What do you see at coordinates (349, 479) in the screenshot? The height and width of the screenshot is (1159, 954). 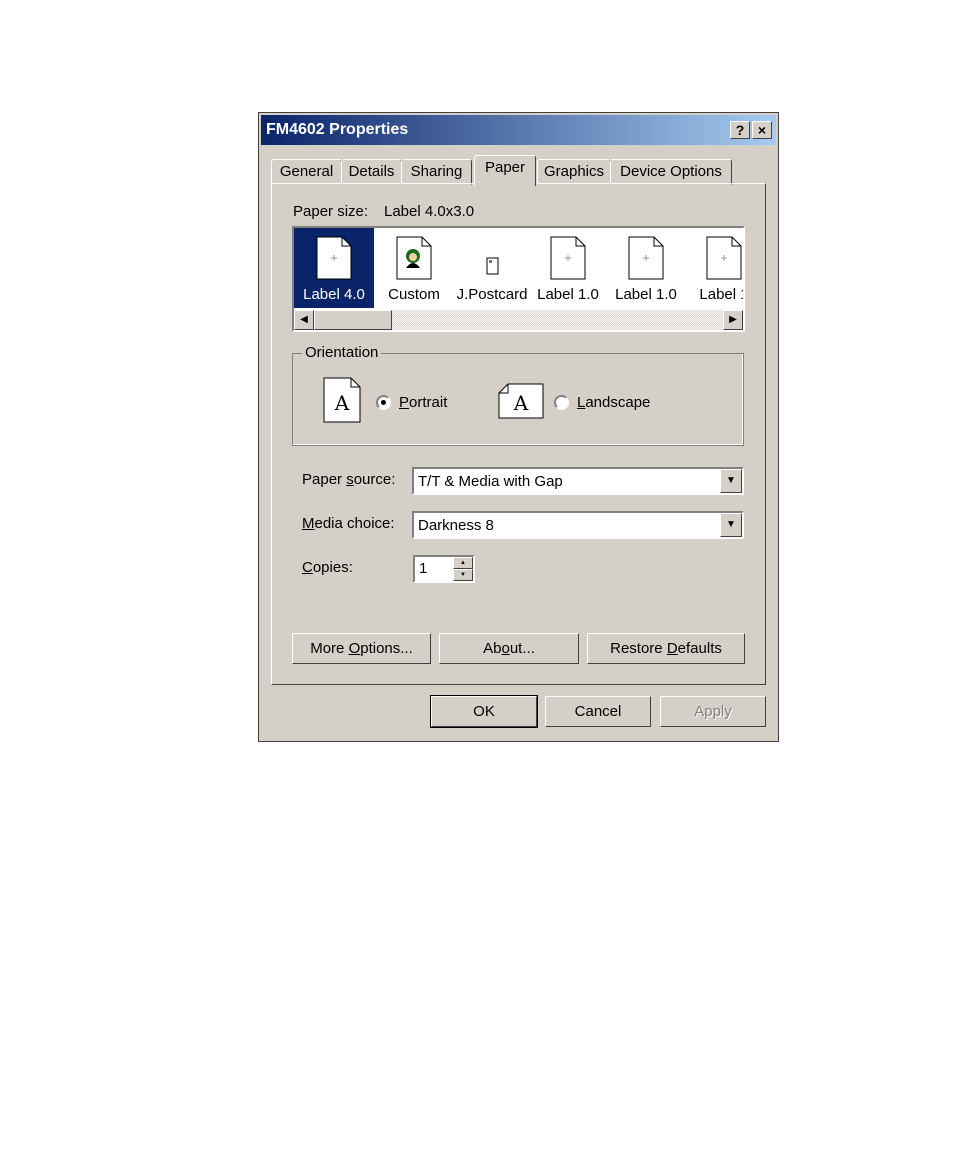 I see `paper-source-label: Paper source:` at bounding box center [349, 479].